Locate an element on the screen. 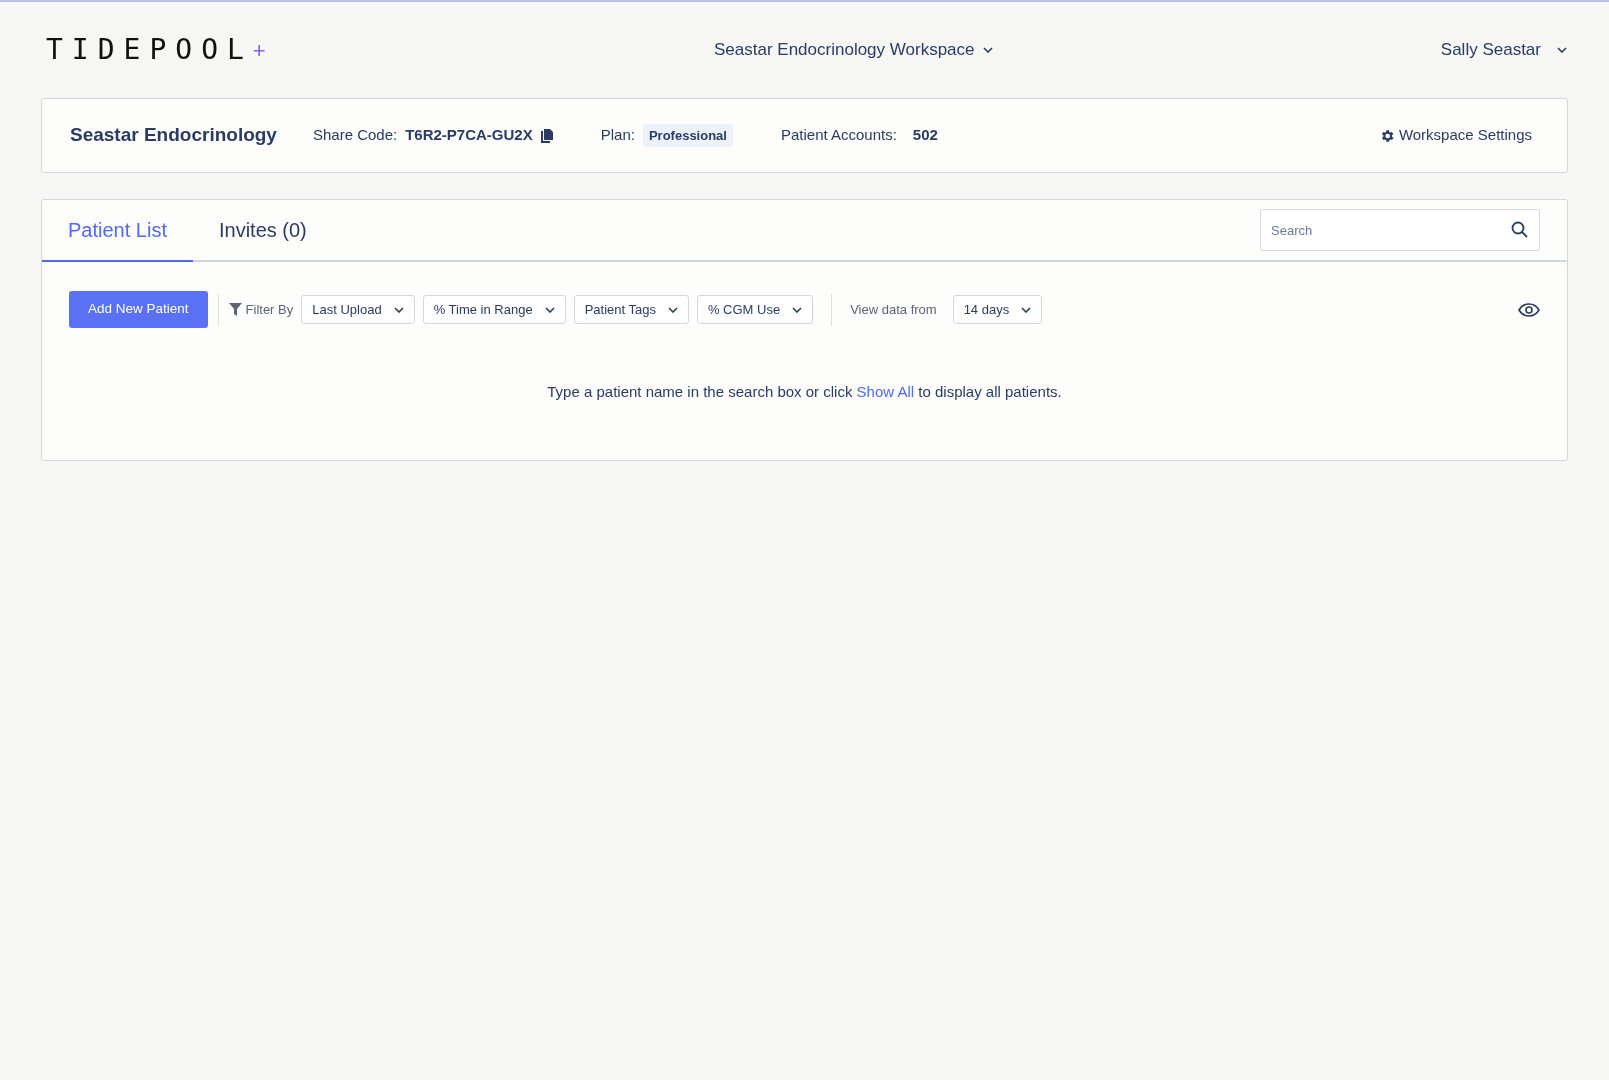 Image resolution: width=1609 pixels, height=1080 pixels. search-field: Search is located at coordinates (1400, 230).